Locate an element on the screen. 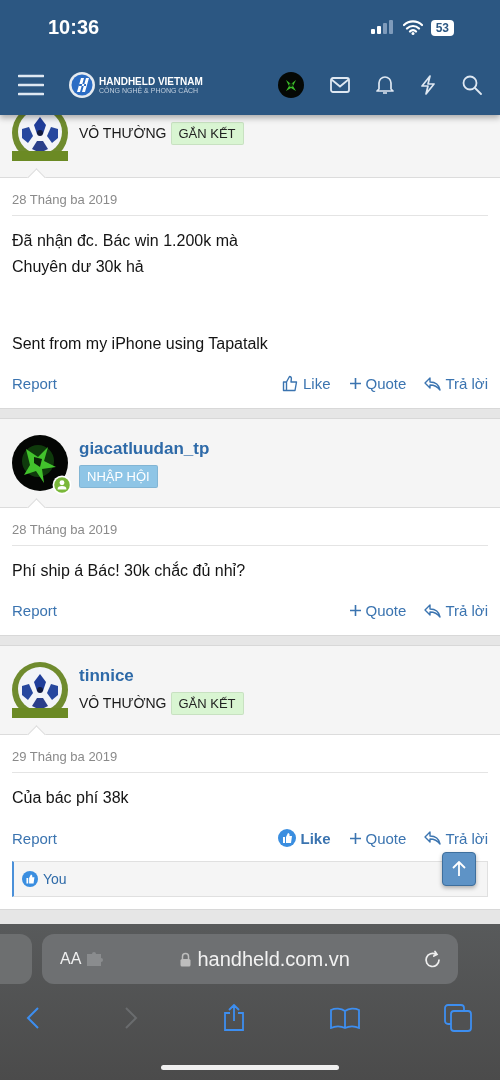 The height and width of the screenshot is (1080, 500). reload-icon is located at coordinates (433, 959).